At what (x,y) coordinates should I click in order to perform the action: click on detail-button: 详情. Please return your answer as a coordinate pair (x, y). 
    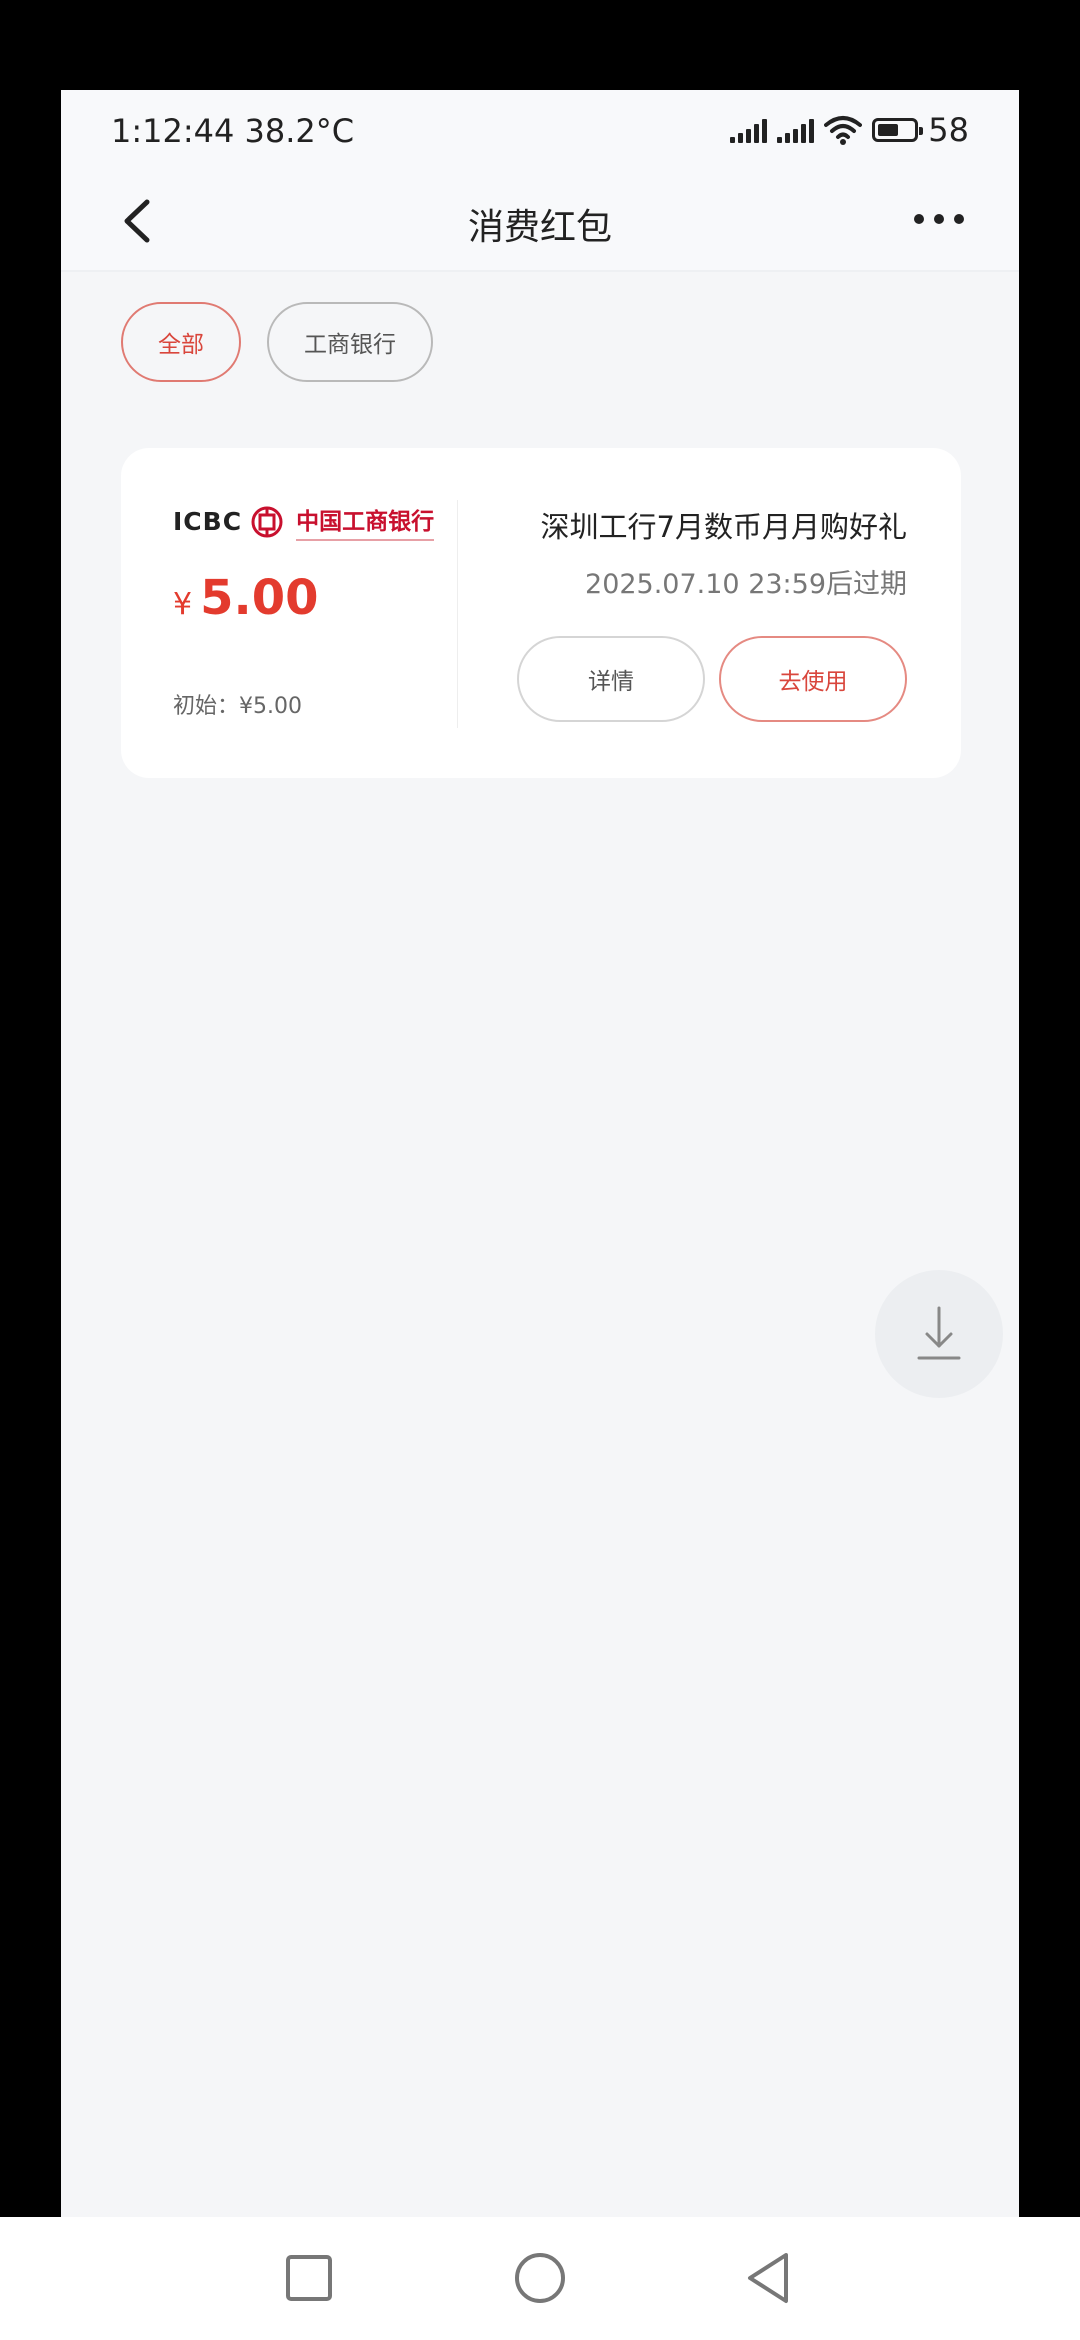
    Looking at the image, I should click on (611, 679).